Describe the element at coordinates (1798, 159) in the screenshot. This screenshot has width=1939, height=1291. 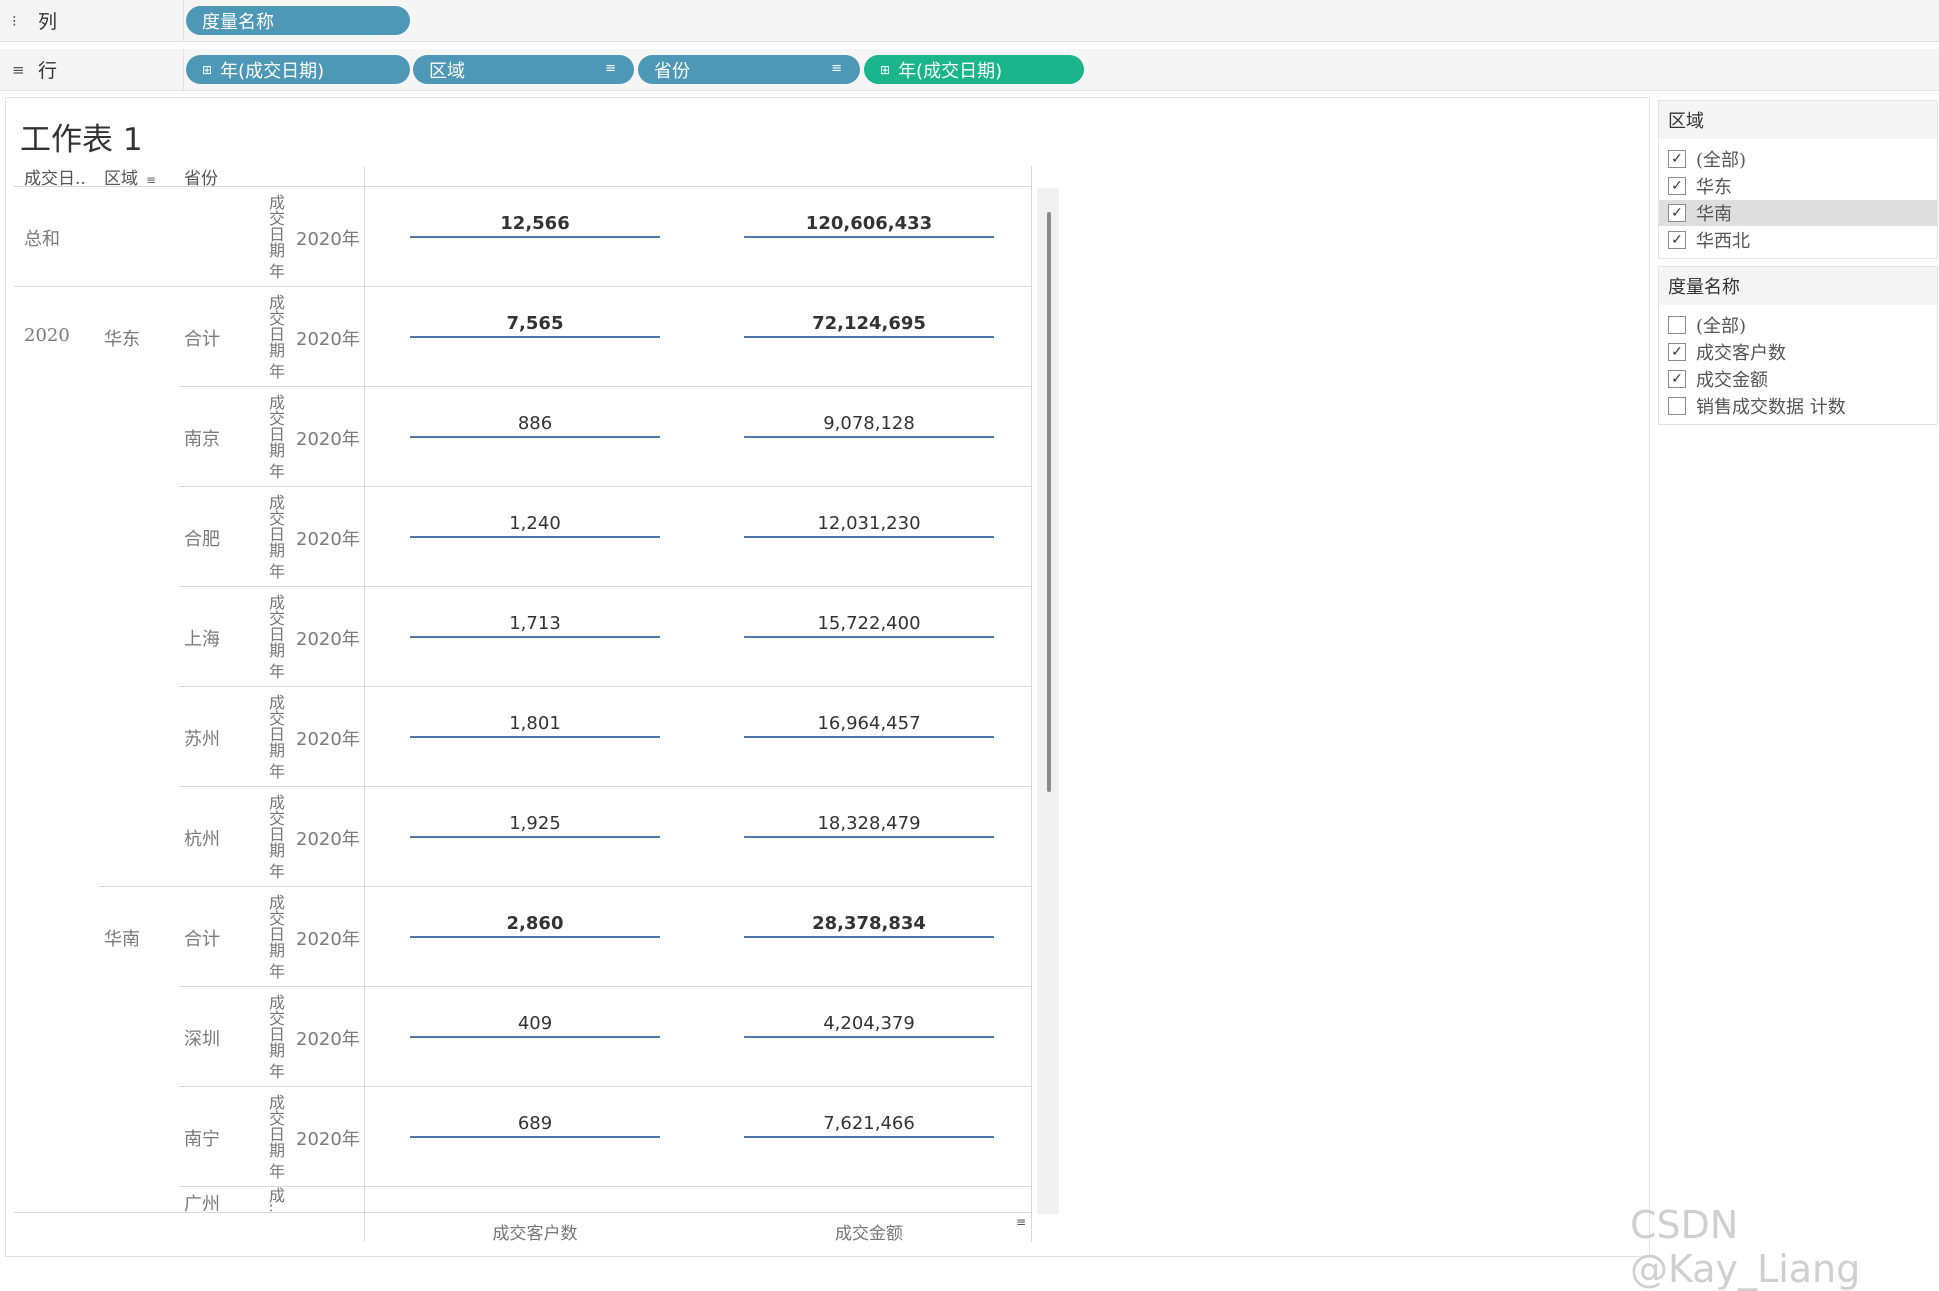
I see `region-filter-option: ✓ (全部)` at that location.